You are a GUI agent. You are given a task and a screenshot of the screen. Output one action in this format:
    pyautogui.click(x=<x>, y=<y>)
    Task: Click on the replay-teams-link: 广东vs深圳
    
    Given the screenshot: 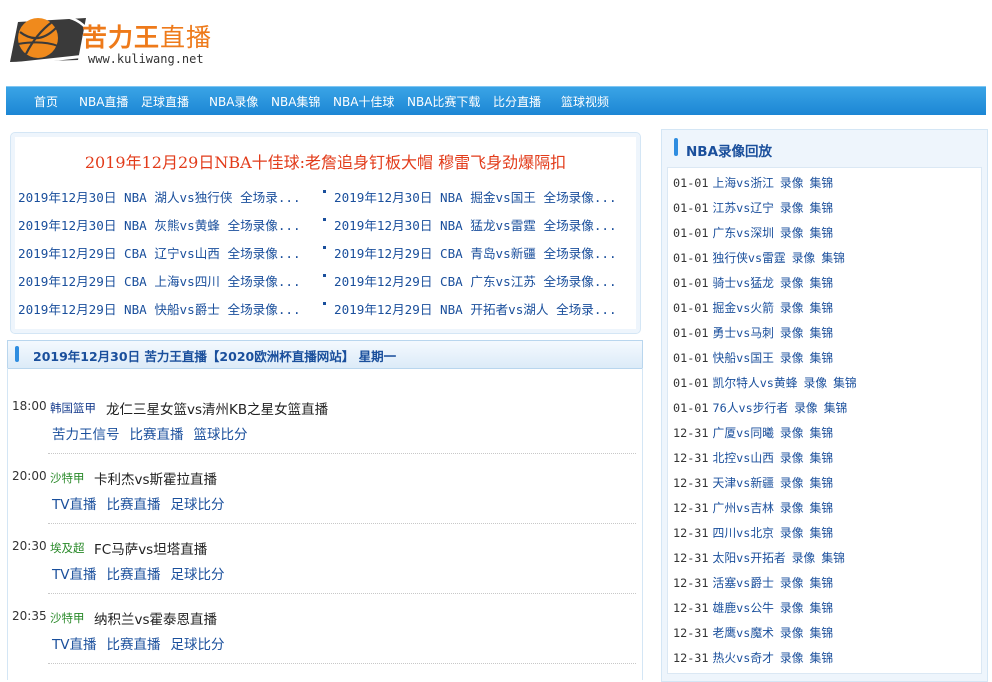 What is the action you would take?
    pyautogui.click(x=743, y=233)
    